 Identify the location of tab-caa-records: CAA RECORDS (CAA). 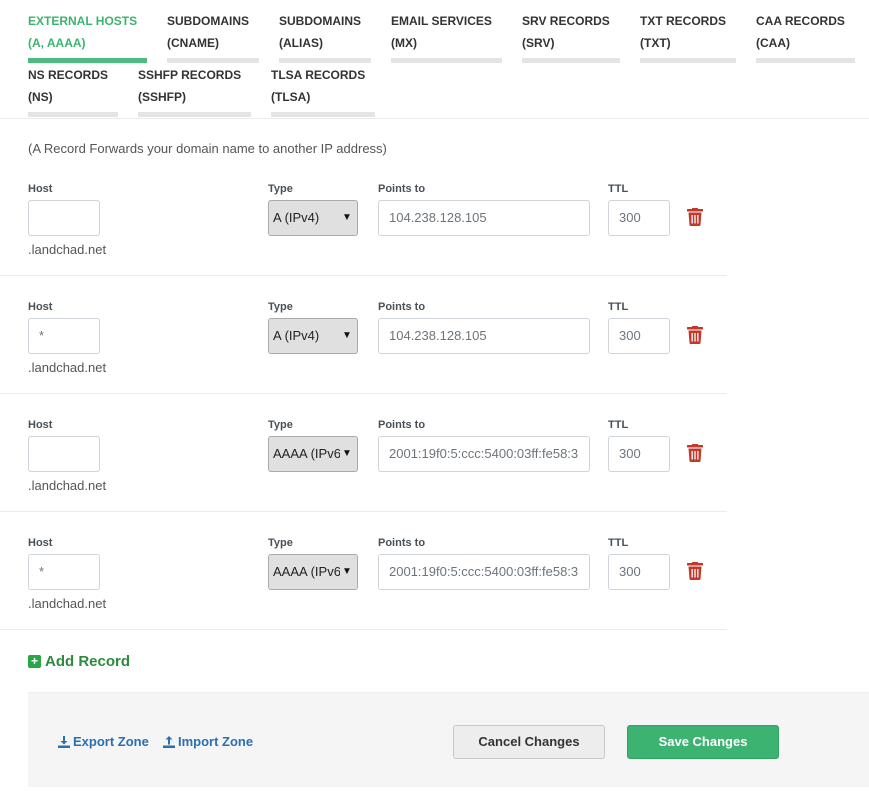
(805, 37).